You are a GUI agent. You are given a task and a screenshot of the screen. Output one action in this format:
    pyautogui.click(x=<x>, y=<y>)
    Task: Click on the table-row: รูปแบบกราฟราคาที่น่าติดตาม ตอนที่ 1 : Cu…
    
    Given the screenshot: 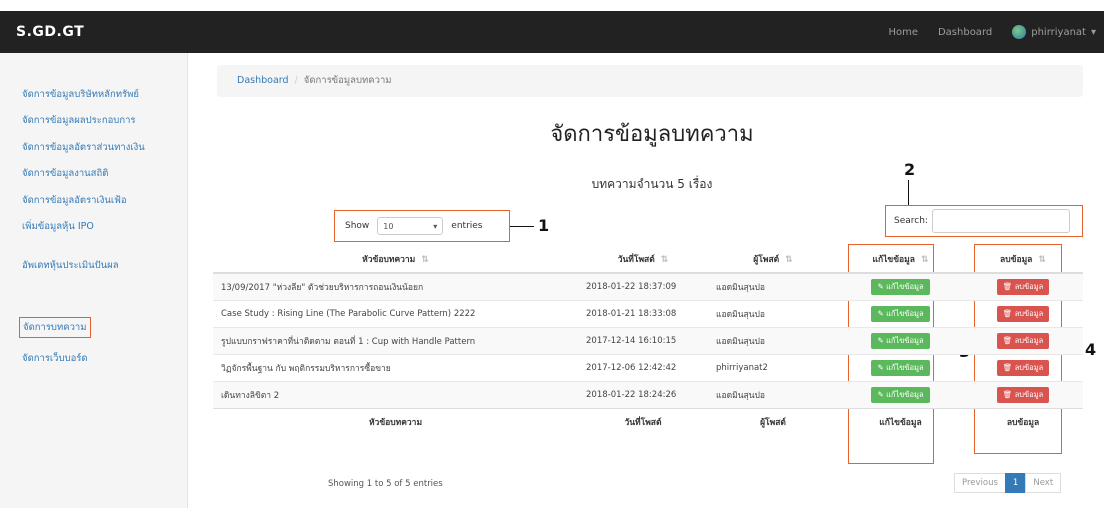 What is the action you would take?
    pyautogui.click(x=648, y=341)
    